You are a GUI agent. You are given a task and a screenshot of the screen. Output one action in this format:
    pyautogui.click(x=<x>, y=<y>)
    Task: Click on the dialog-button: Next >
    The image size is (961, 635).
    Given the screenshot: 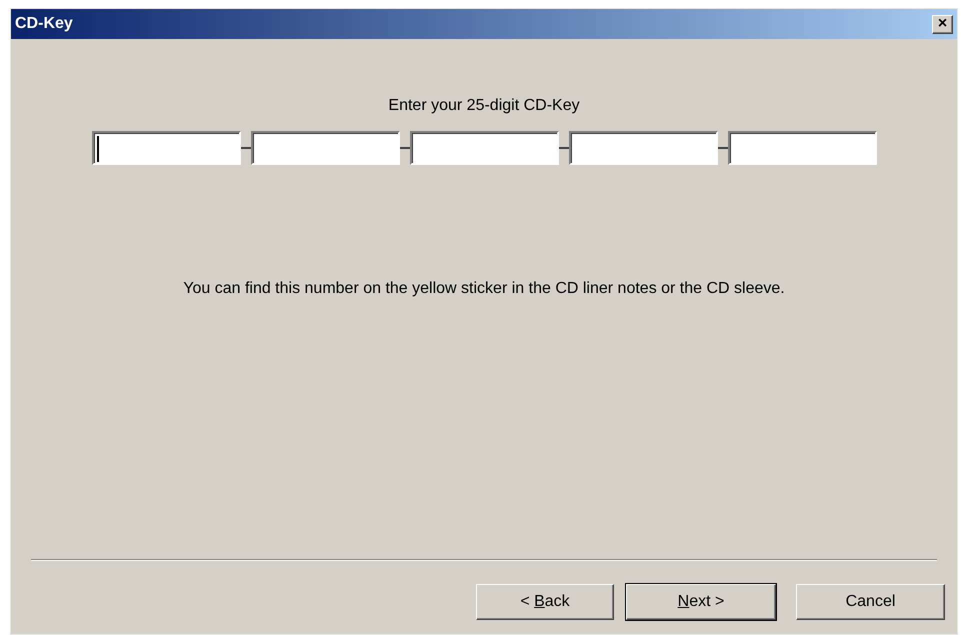 What is the action you would take?
    pyautogui.click(x=701, y=602)
    